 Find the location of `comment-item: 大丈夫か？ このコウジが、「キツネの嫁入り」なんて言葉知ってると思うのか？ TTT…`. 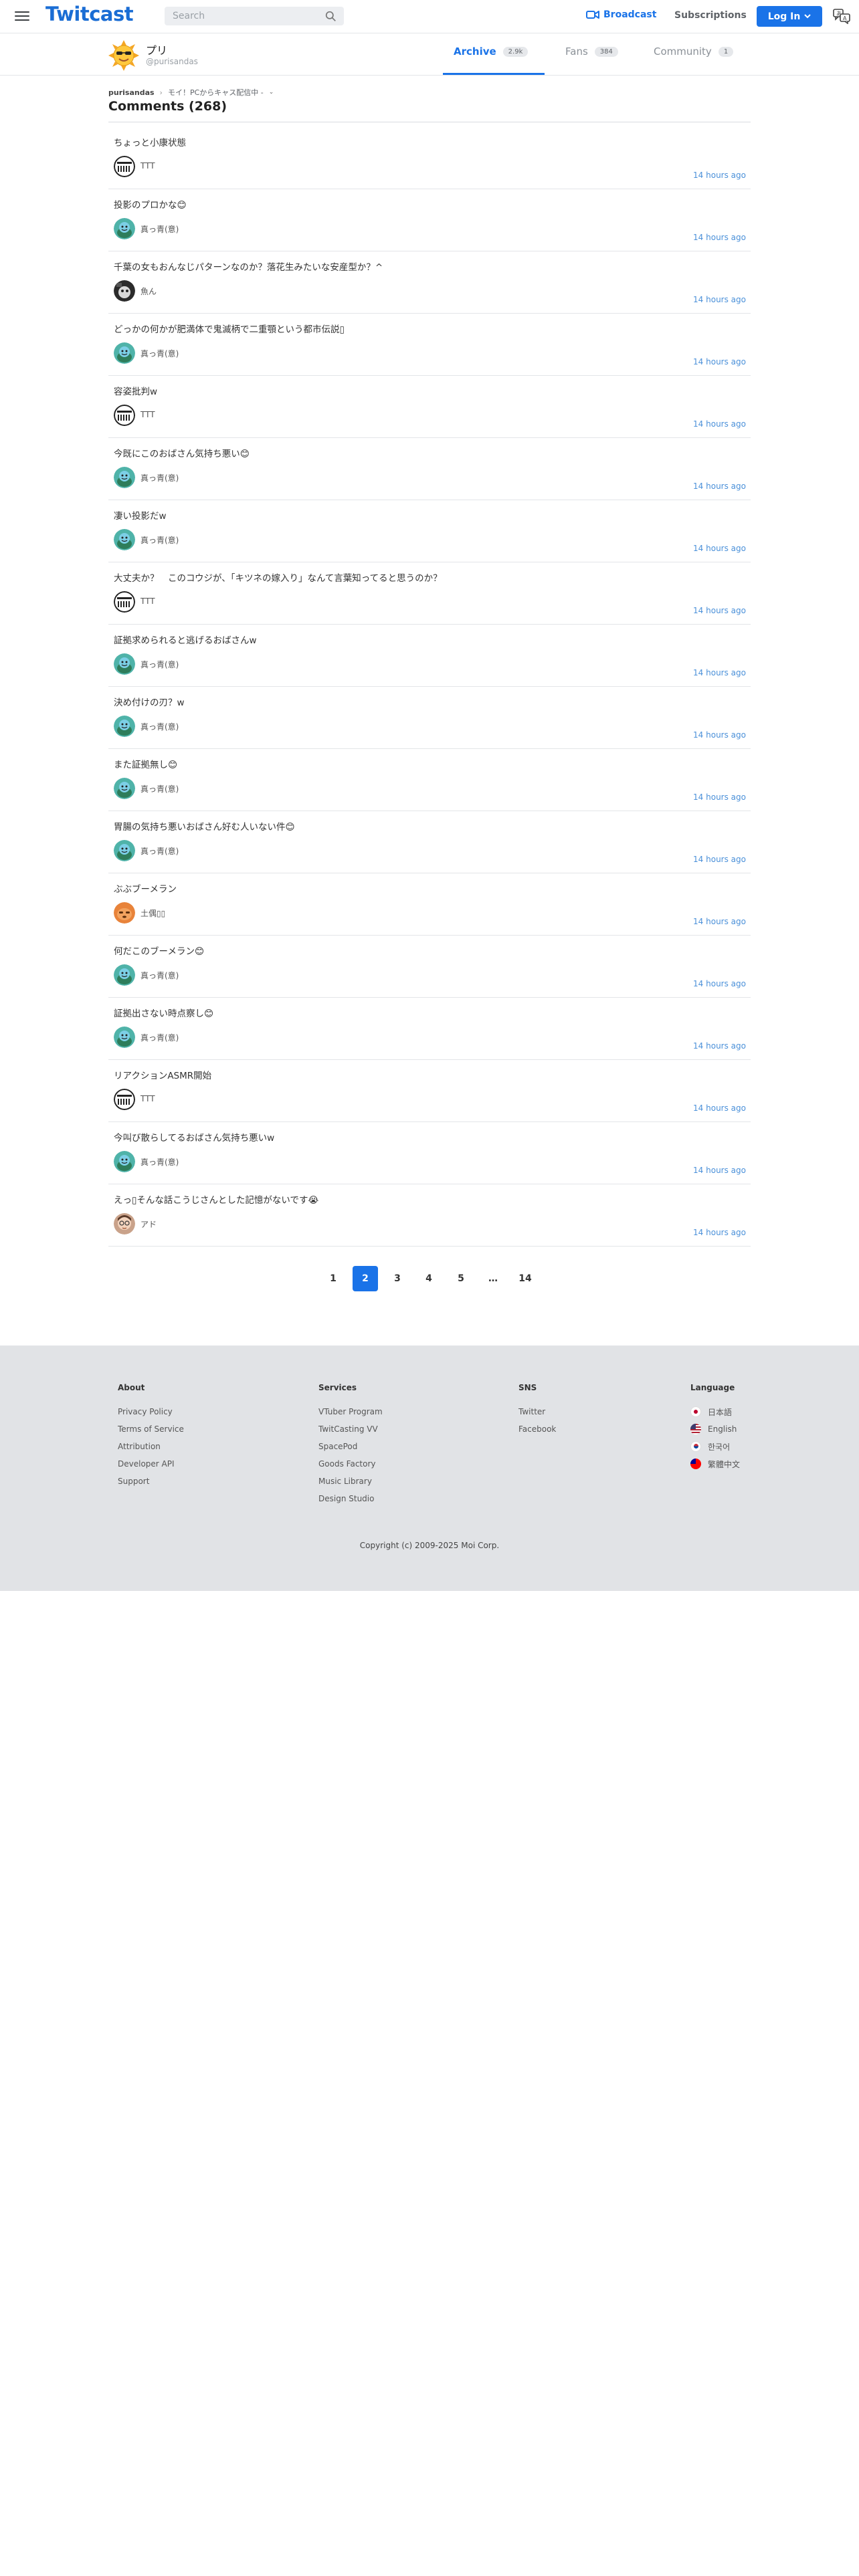

comment-item: 大丈夫か？ このコウジが、「キツネの嫁入り」なんて言葉知ってると思うのか？ TTT… is located at coordinates (429, 594).